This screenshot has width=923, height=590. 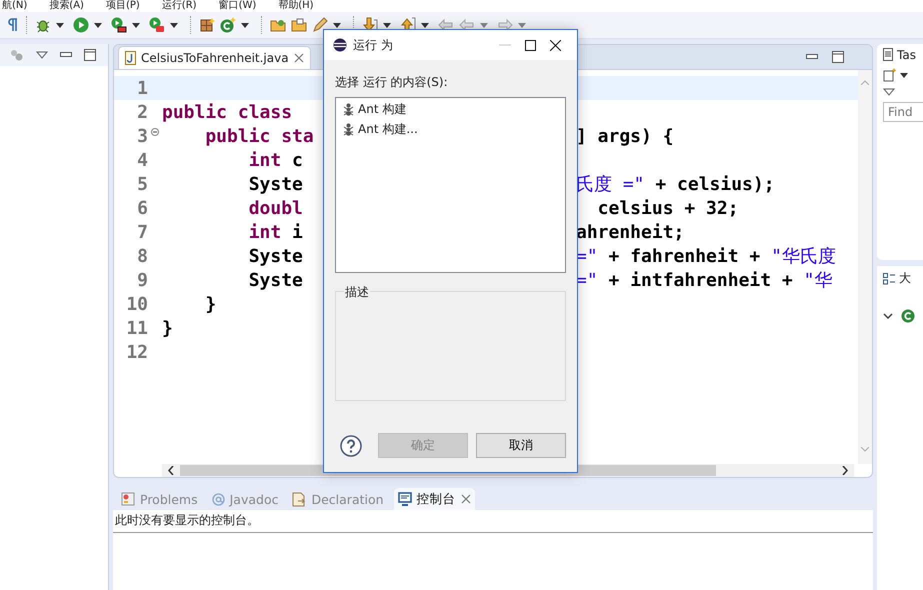 I want to click on find-field: Find, so click(x=903, y=112).